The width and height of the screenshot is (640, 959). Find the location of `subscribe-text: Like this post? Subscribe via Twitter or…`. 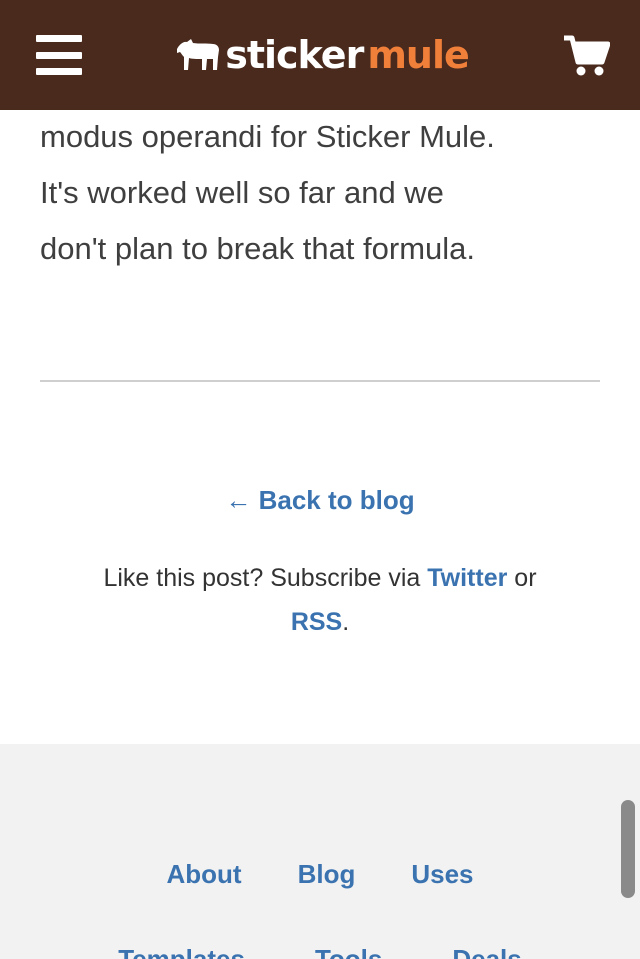

subscribe-text: Like this post? Subscribe via Twitter or… is located at coordinates (320, 600).